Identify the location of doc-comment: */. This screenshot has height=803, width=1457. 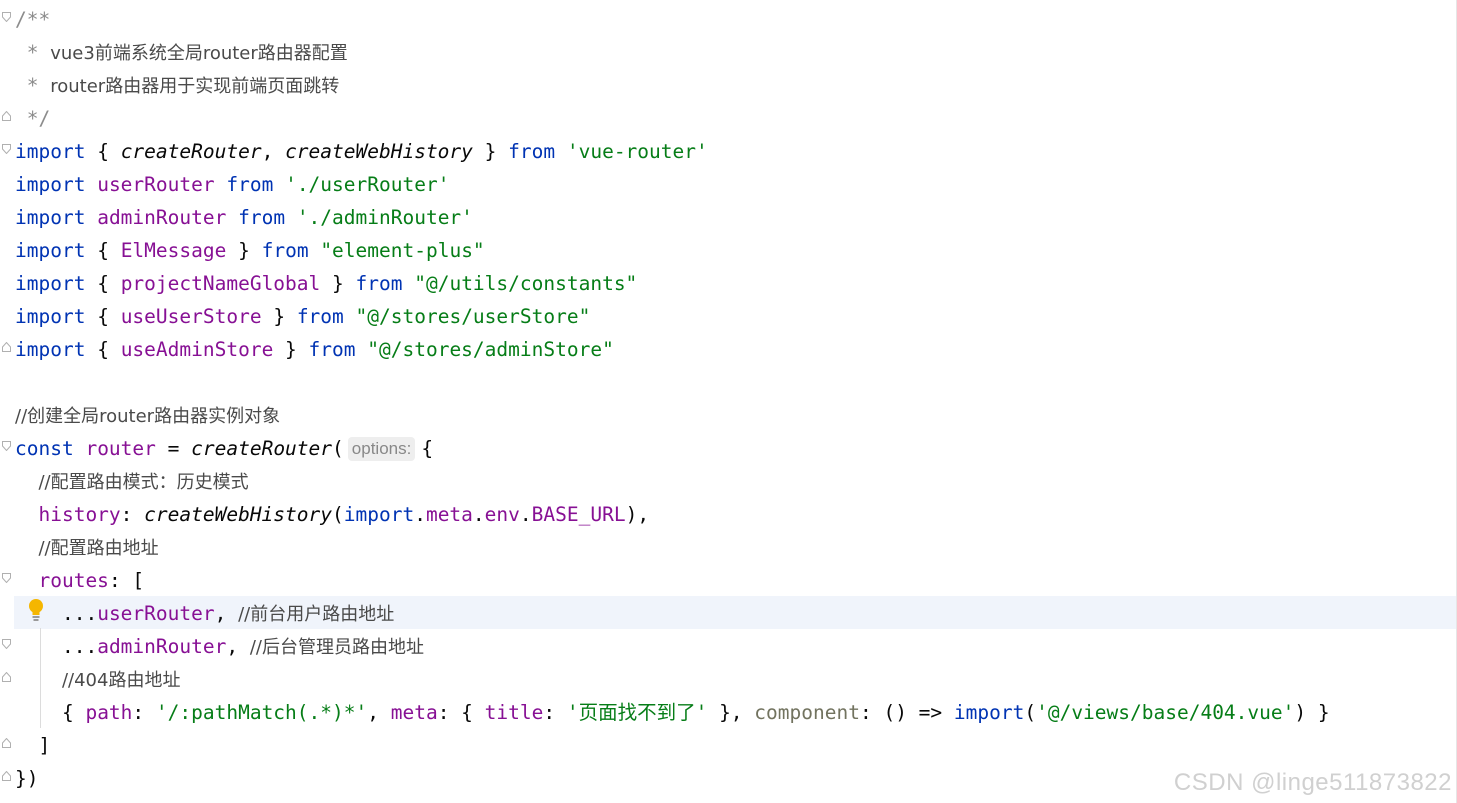
(33, 118).